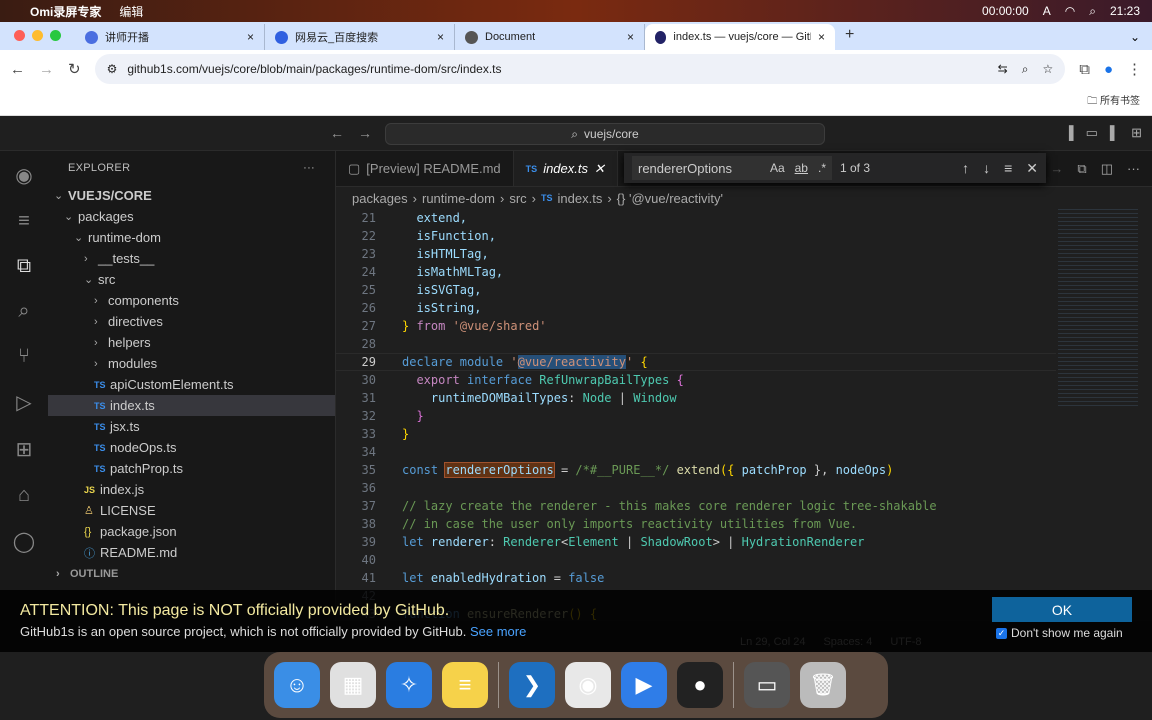 Image resolution: width=1152 pixels, height=720 pixels. What do you see at coordinates (65, 11) in the screenshot?
I see `app-menu: Omi录屏专家` at bounding box center [65, 11].